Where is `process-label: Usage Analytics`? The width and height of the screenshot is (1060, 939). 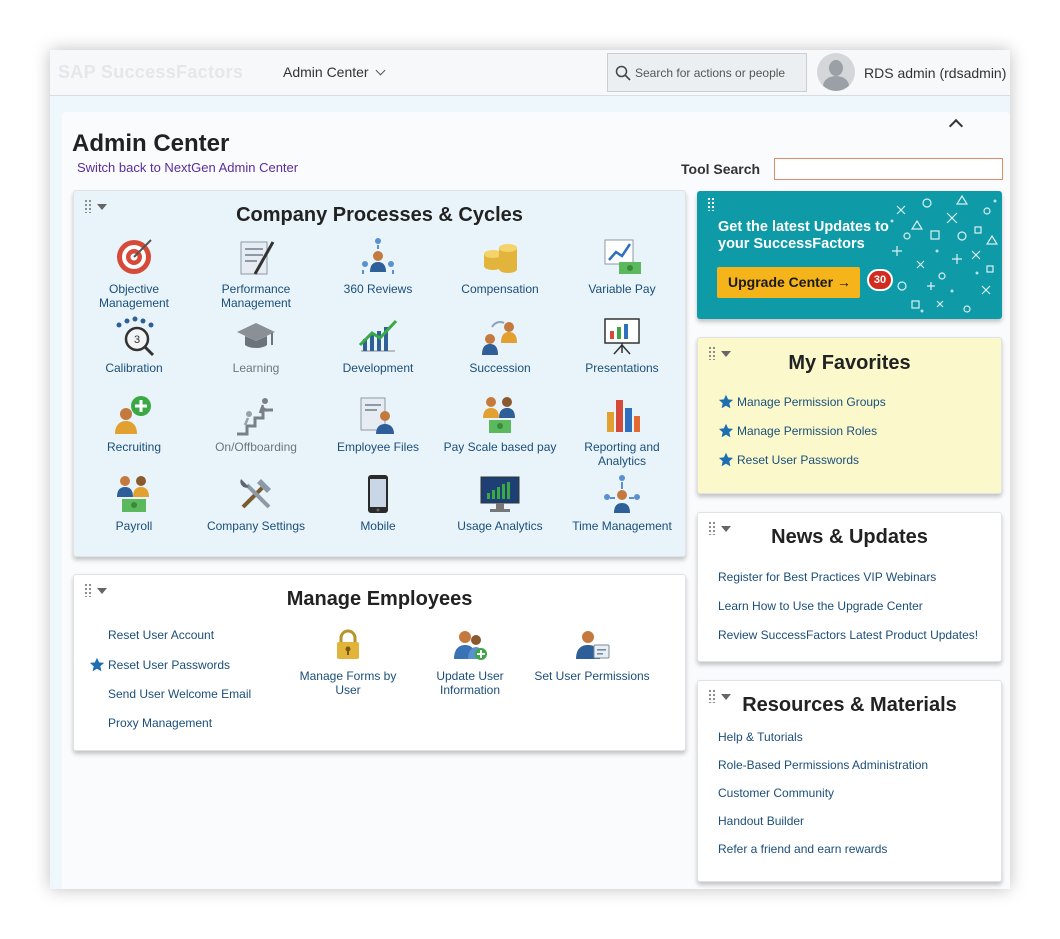 process-label: Usage Analytics is located at coordinates (500, 526).